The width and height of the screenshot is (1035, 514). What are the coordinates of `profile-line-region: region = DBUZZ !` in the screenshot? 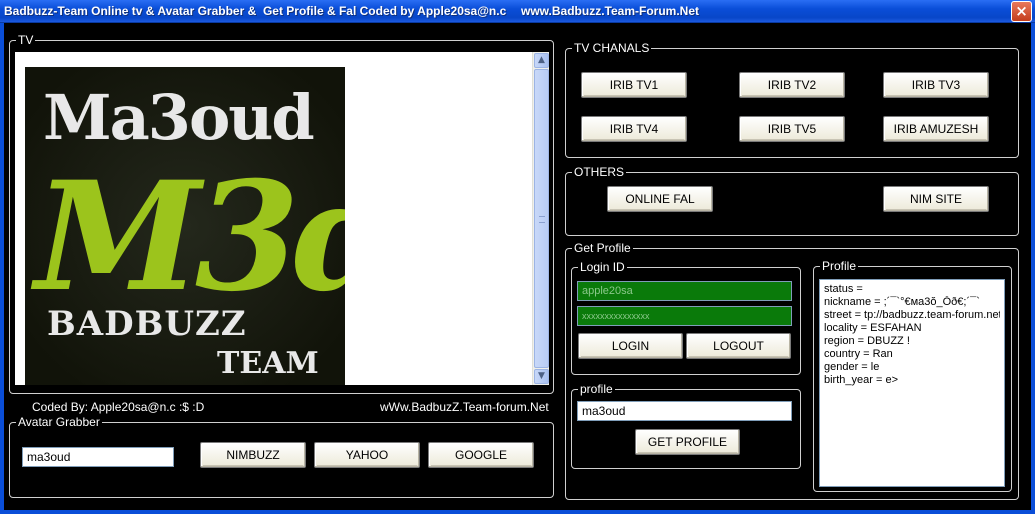 It's located at (867, 341).